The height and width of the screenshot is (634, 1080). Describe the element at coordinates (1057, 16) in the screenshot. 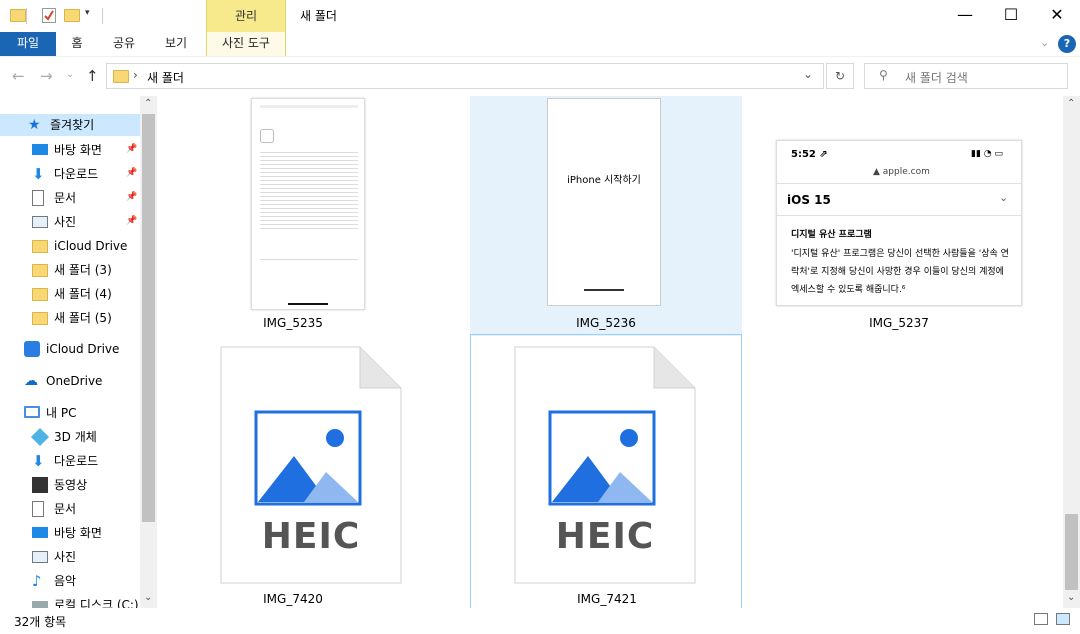

I see `close-button: ✕` at that location.